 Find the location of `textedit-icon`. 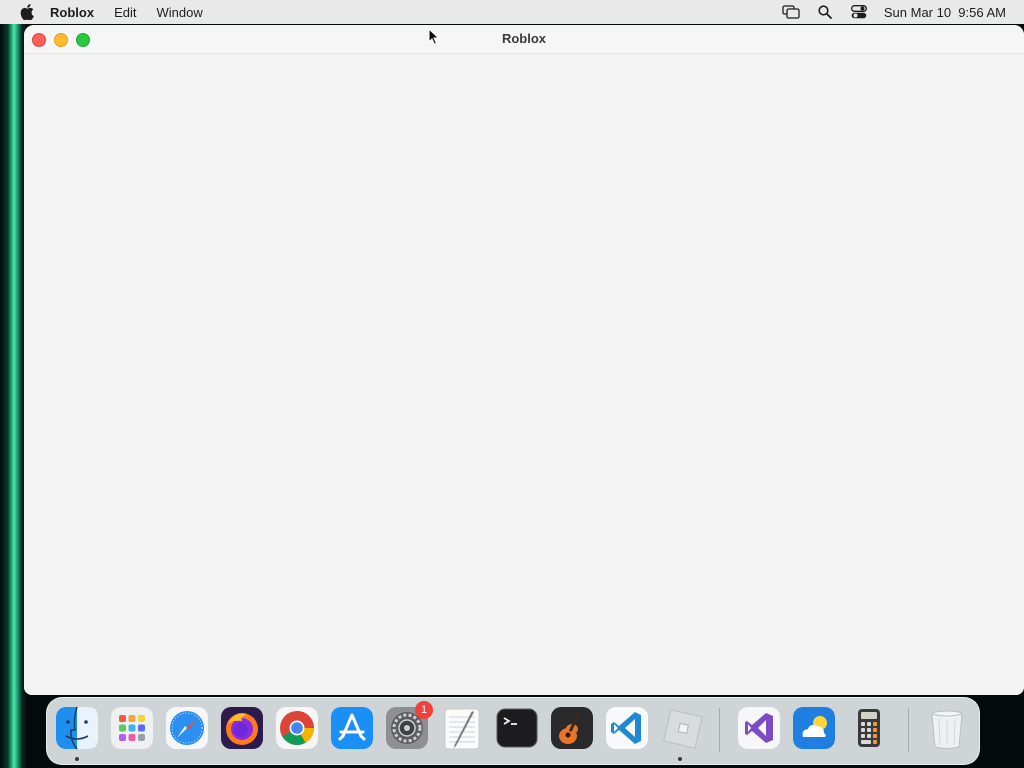

textedit-icon is located at coordinates (462, 729).